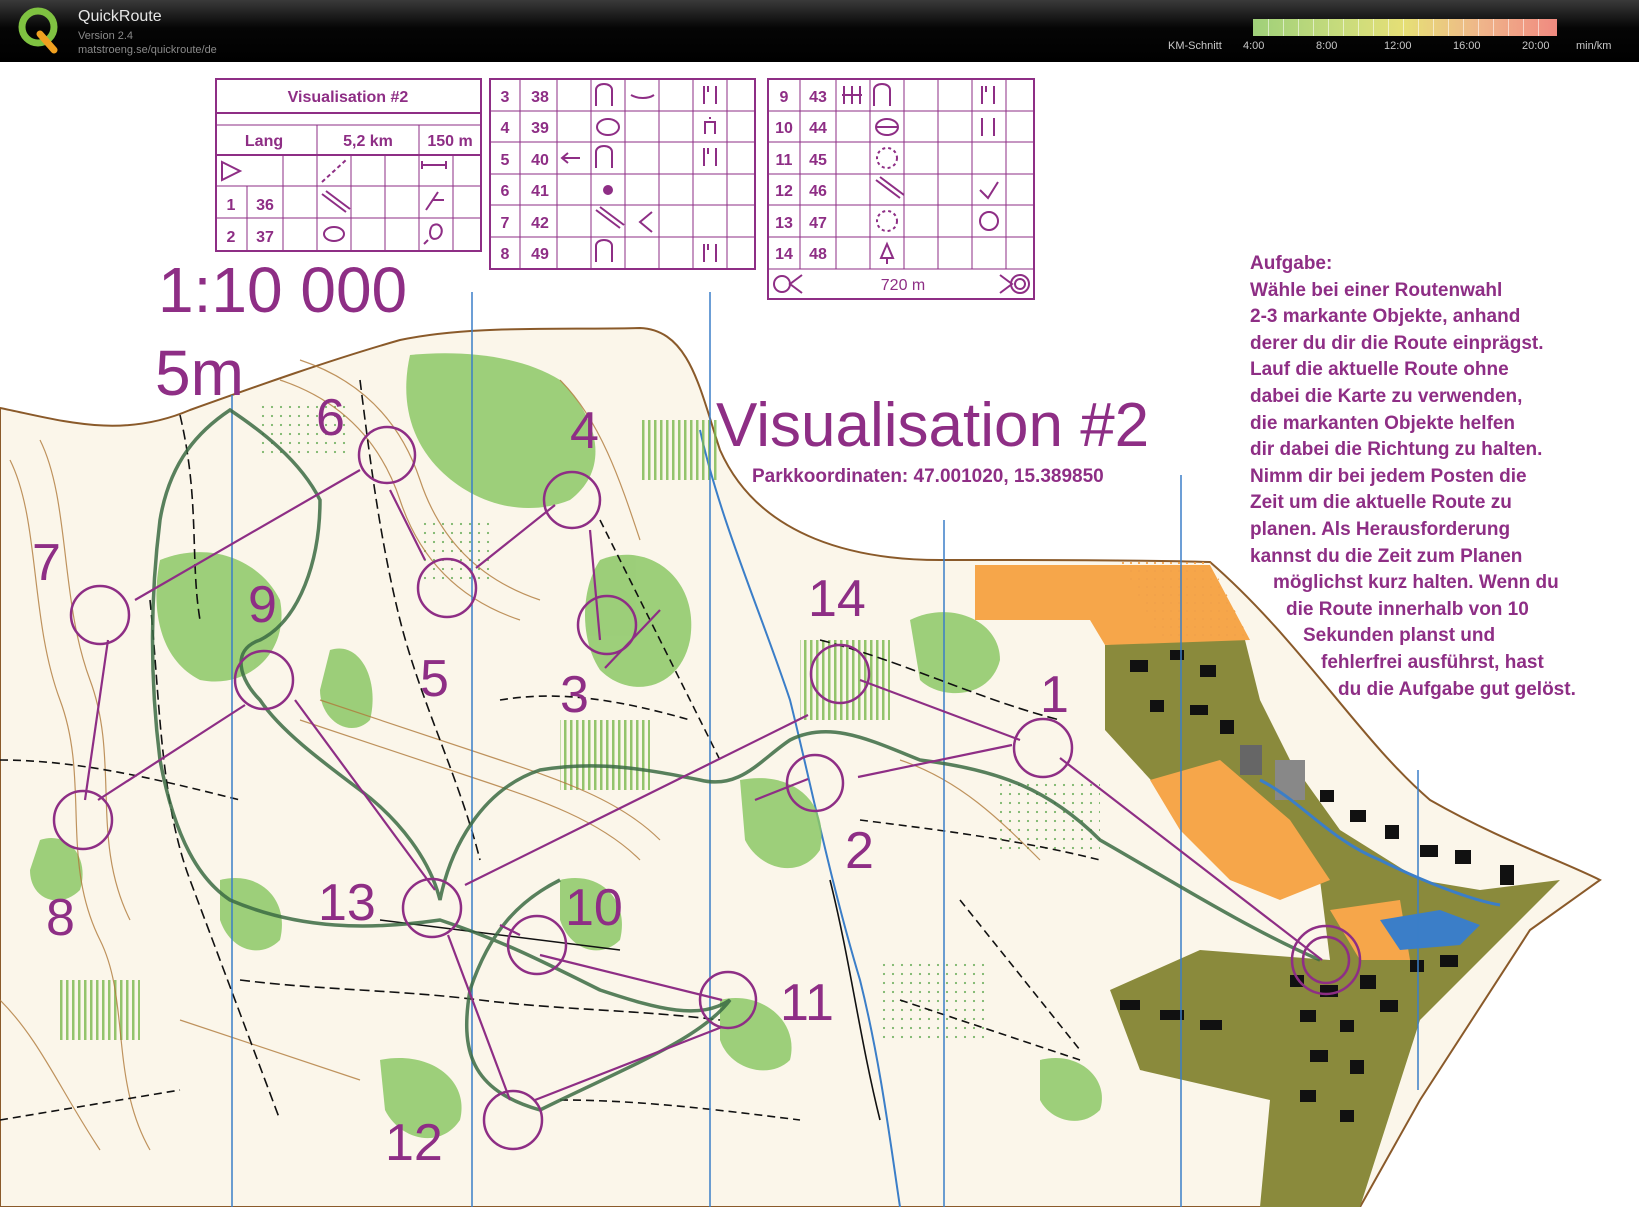 This screenshot has width=1639, height=1207. I want to click on card-row-number: 10, so click(784, 128).